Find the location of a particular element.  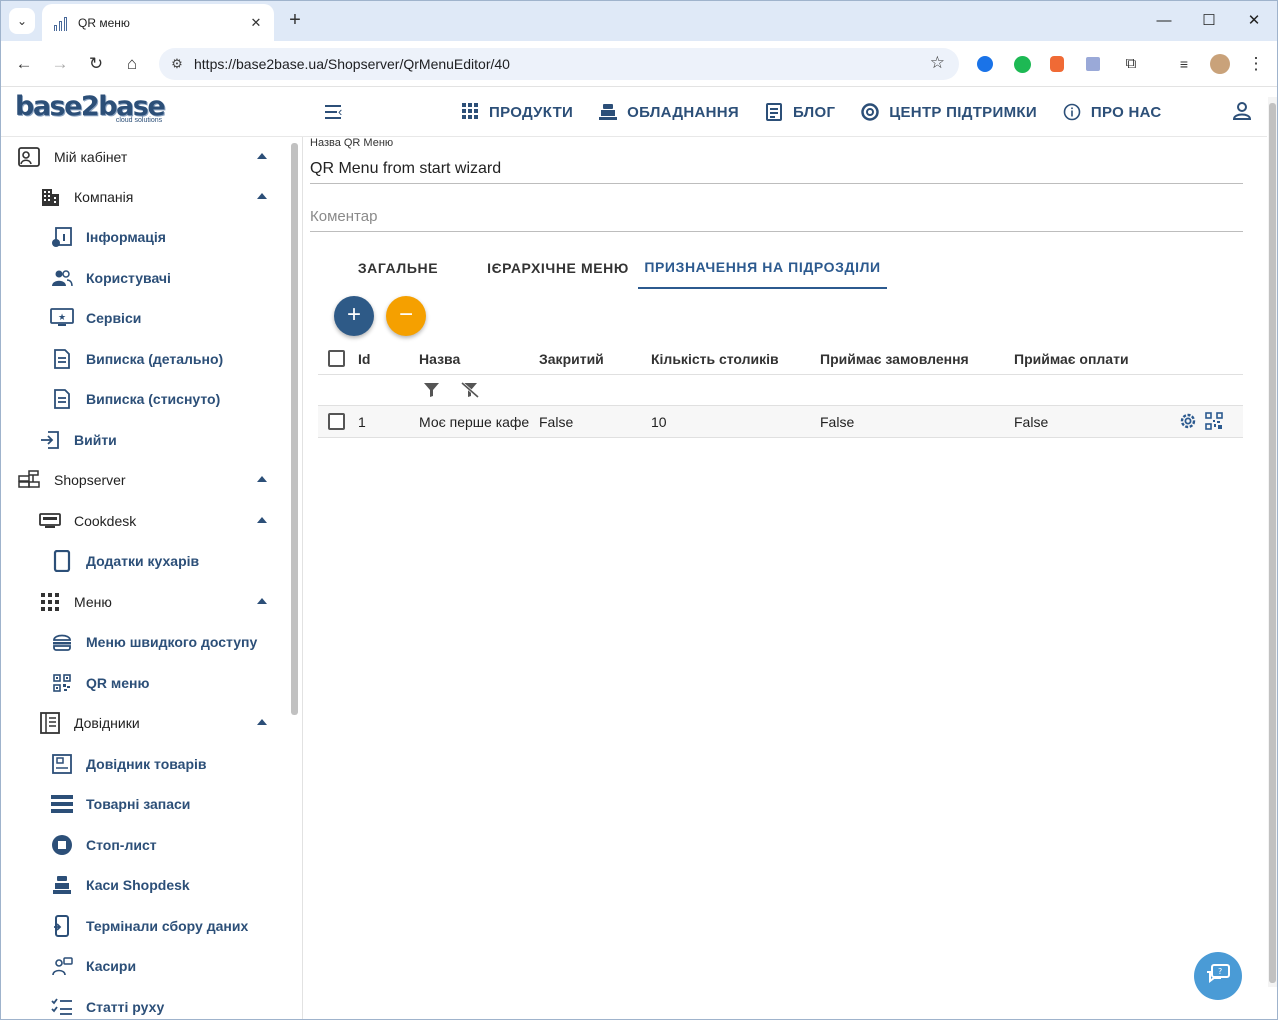

nav-about: ПРО НАС is located at coordinates (1112, 112).